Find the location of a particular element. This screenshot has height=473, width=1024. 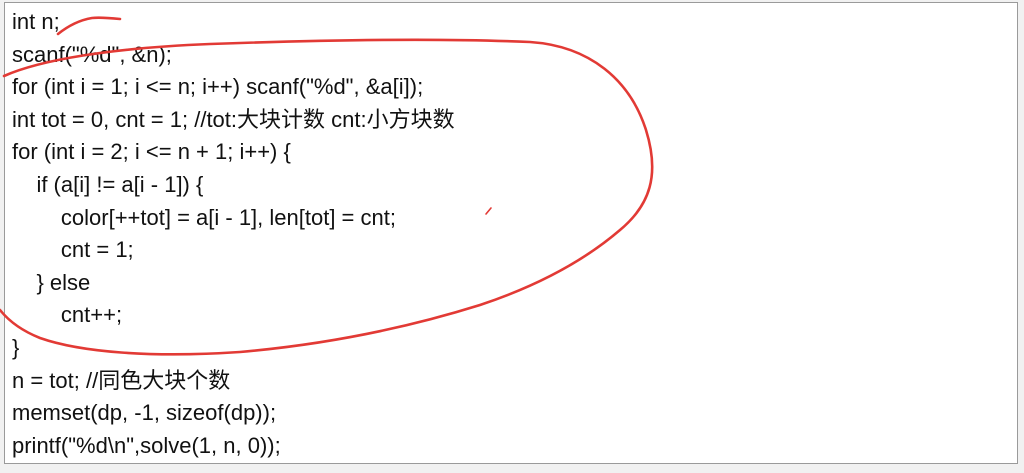

code-line: printf("%d\n",solve(1, n, 0)); is located at coordinates (146, 445).